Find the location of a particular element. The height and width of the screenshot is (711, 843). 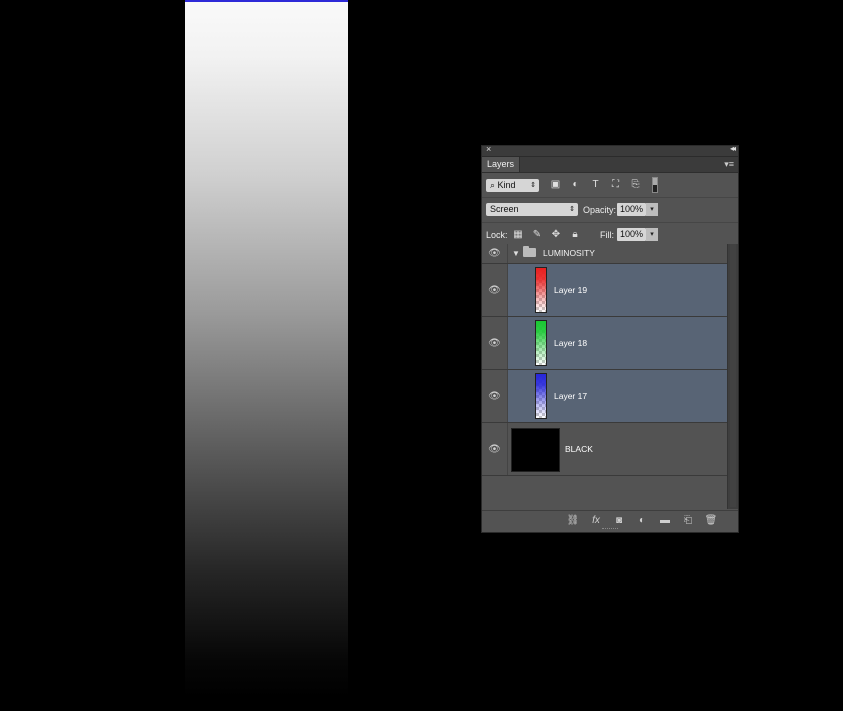

link-layers-icon: ⛓︎ is located at coordinates (573, 520).